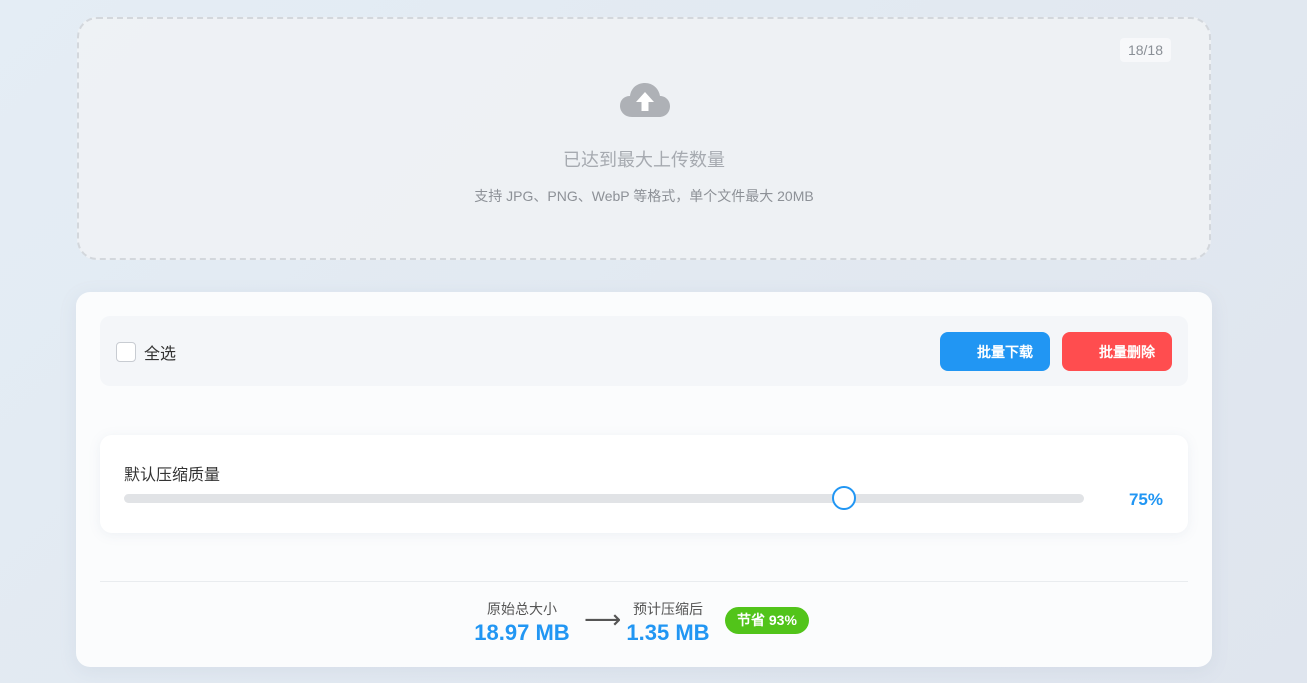 This screenshot has height=683, width=1307. I want to click on upload-title: 已达到最大上传数量, so click(644, 160).